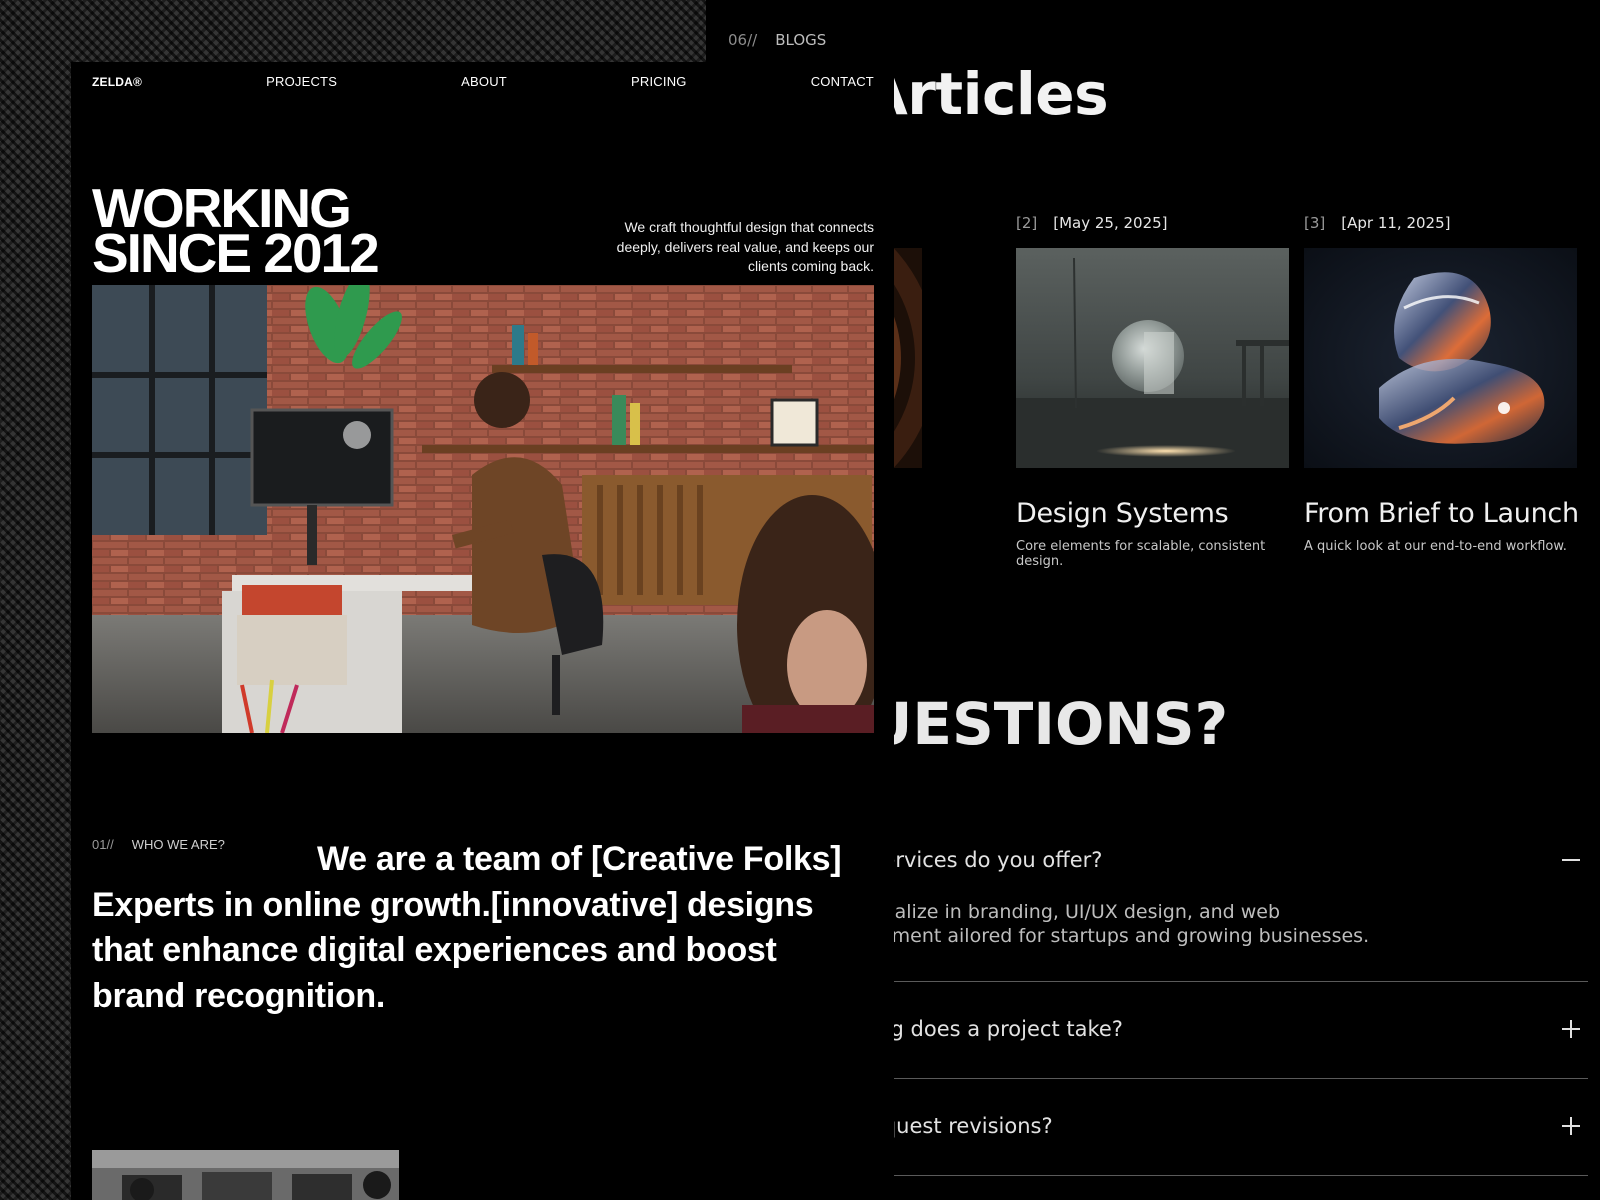  I want to click on blogs-section-number: 06//, so click(743, 40).